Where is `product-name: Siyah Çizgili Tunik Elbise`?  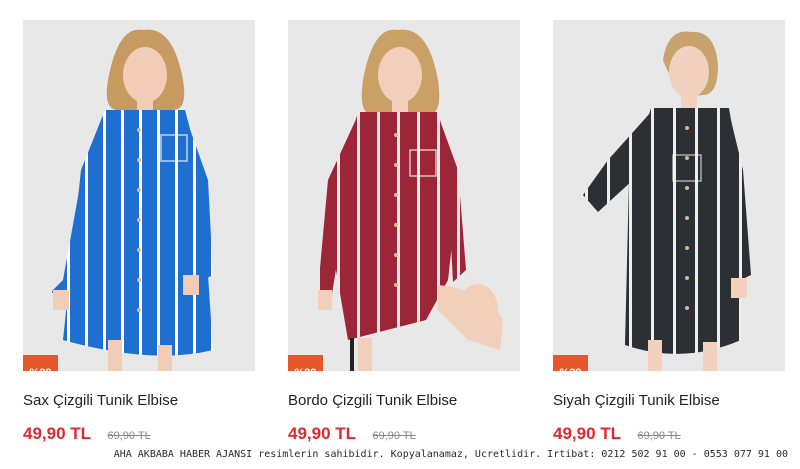
product-name: Siyah Çizgili Tunik Elbise is located at coordinates (669, 400).